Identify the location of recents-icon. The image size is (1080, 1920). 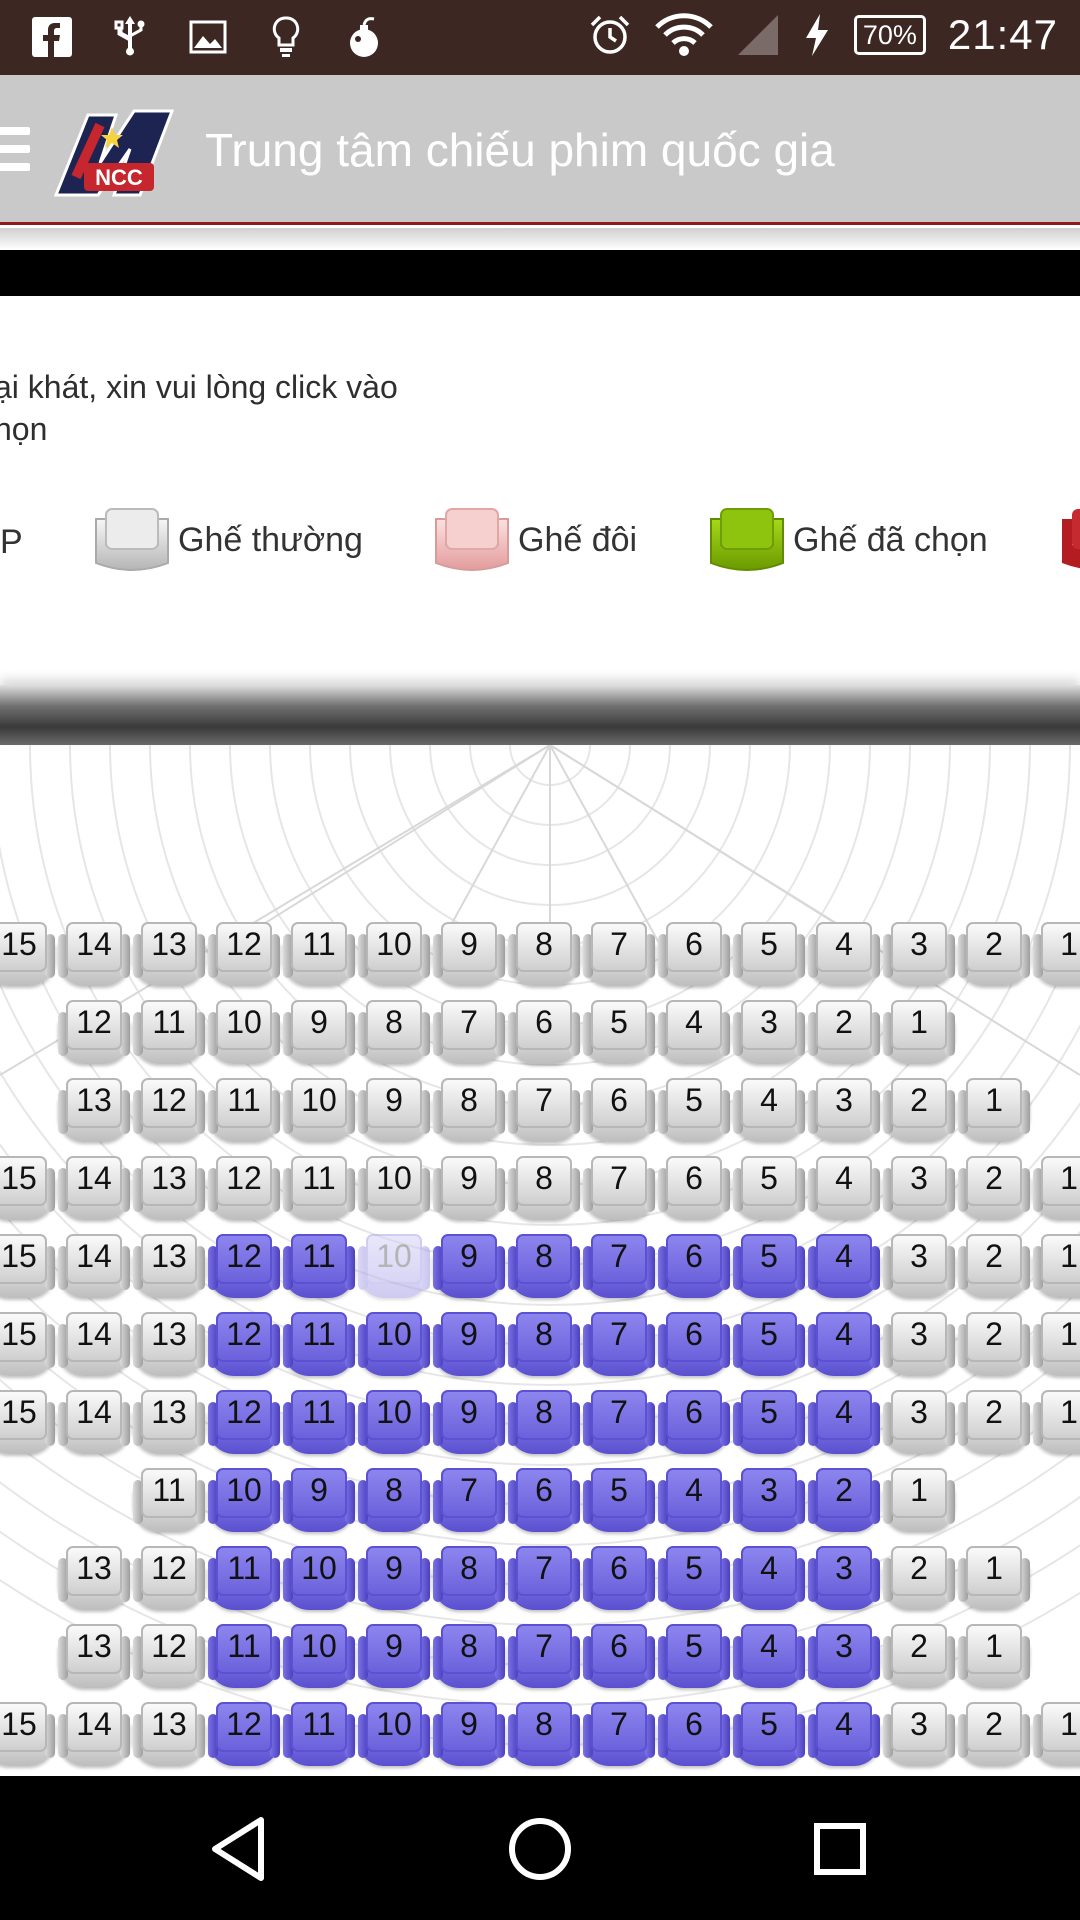
(840, 1849).